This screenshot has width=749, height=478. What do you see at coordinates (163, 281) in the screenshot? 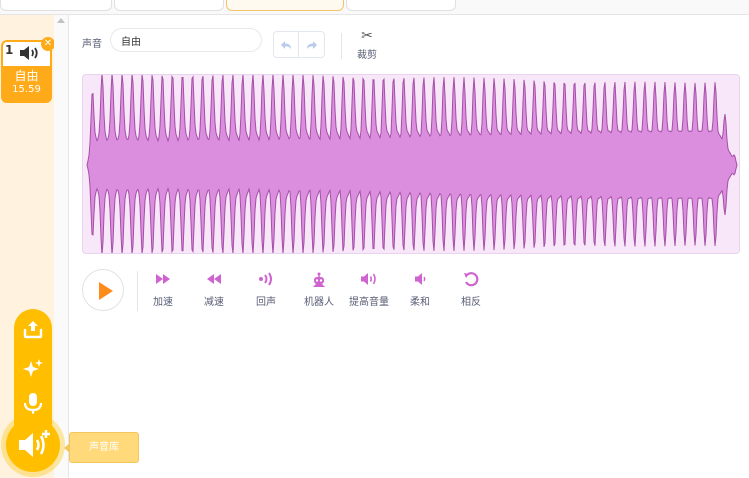
I see `fast-forward-icon` at bounding box center [163, 281].